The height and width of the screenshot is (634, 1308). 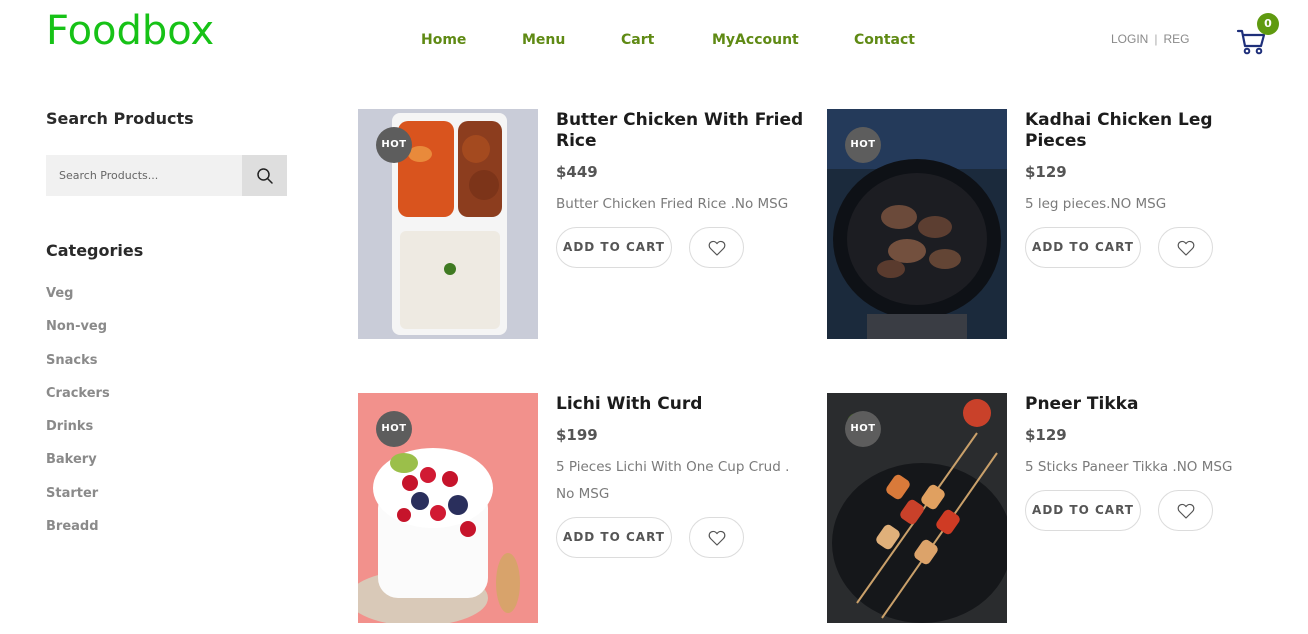 I want to click on product-description: Butter Chicken Fried Rice .No MSG, so click(x=672, y=204).